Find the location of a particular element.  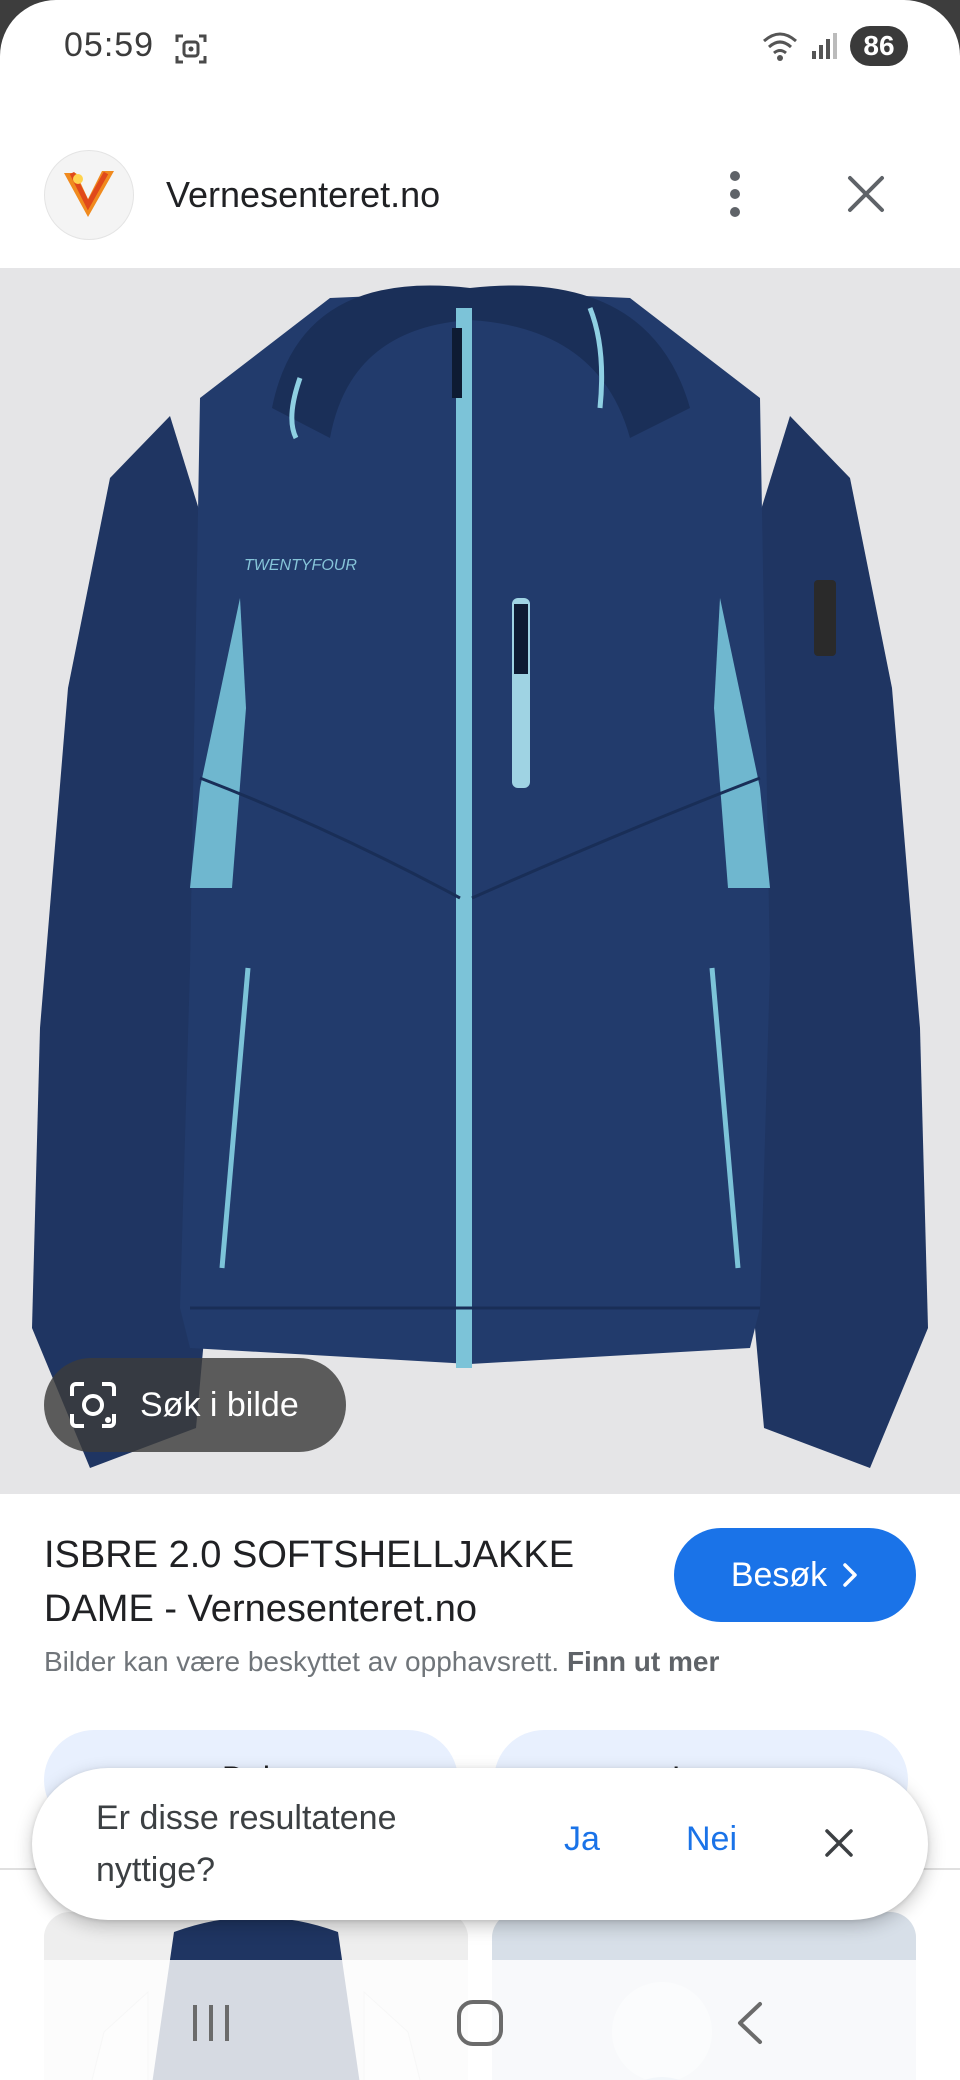

site-name: Vernesenteret.no is located at coordinates (303, 195).